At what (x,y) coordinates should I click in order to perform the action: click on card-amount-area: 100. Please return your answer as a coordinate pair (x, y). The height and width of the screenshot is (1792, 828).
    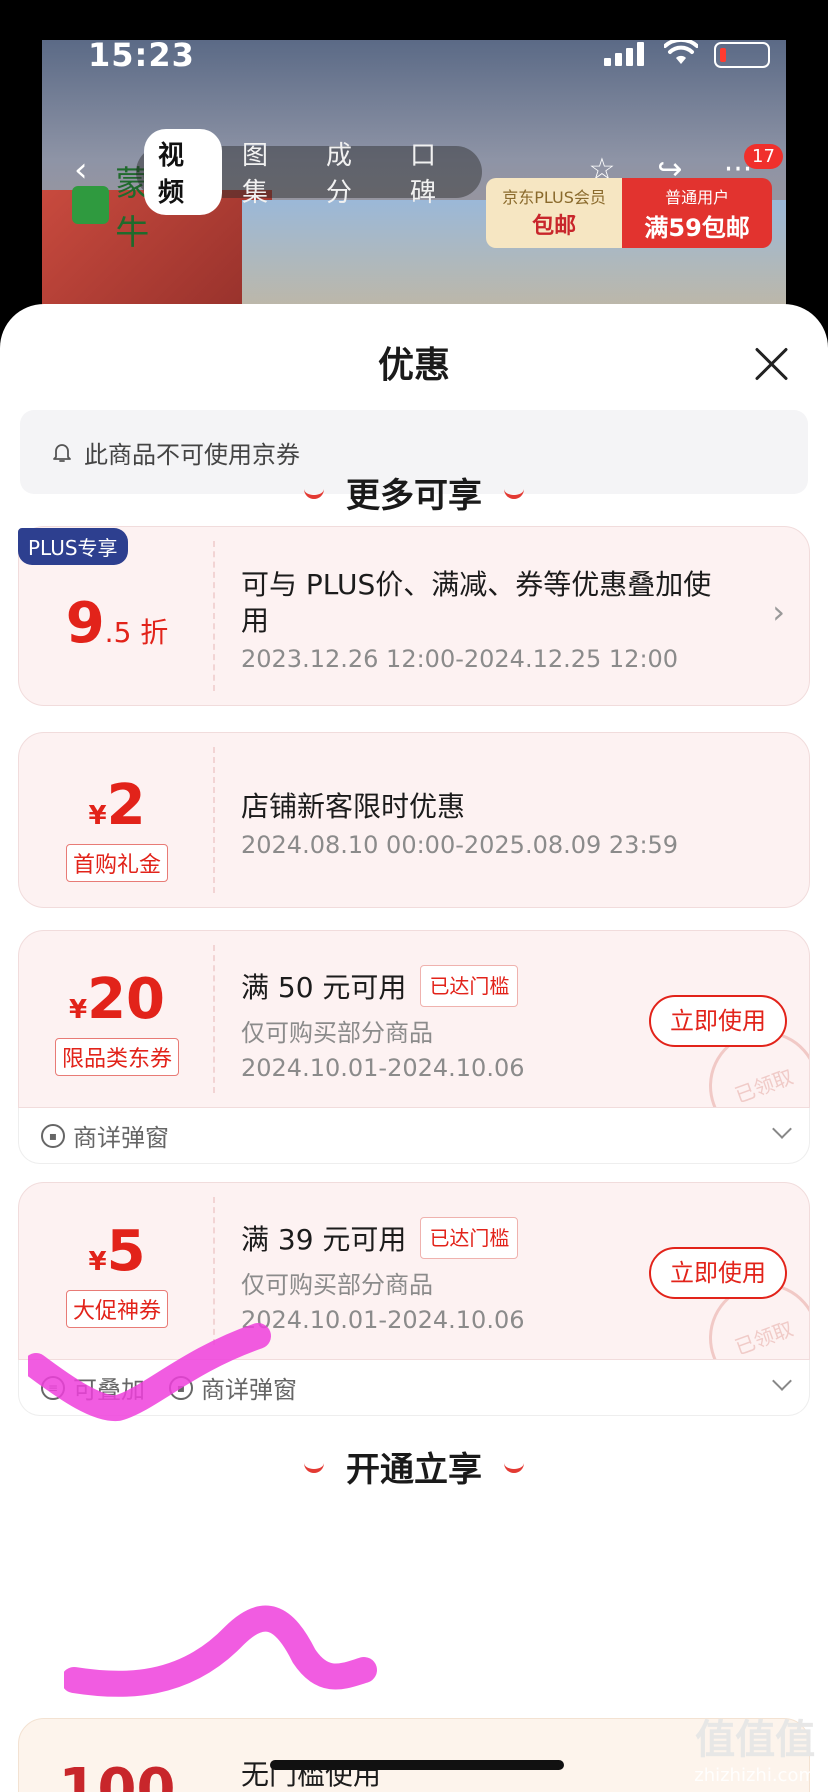
    Looking at the image, I should click on (117, 1755).